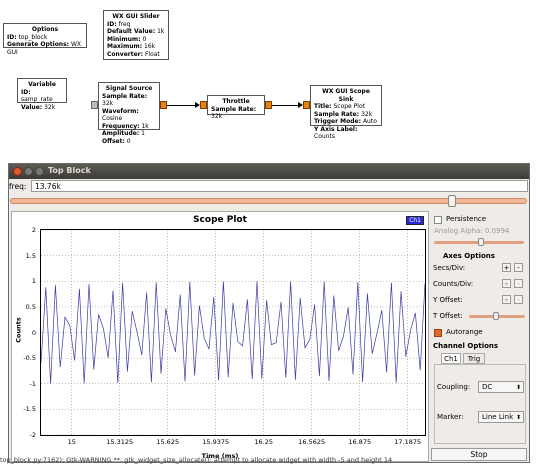 This screenshot has height=466, width=540. What do you see at coordinates (506, 267) in the screenshot?
I see `secs-div-increase-button: +` at bounding box center [506, 267].